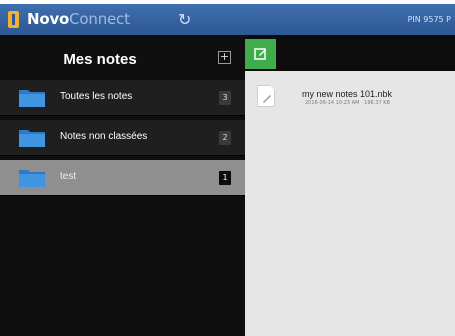 Image resolution: width=455 pixels, height=336 pixels. I want to click on notes-toolbar, so click(350, 53).